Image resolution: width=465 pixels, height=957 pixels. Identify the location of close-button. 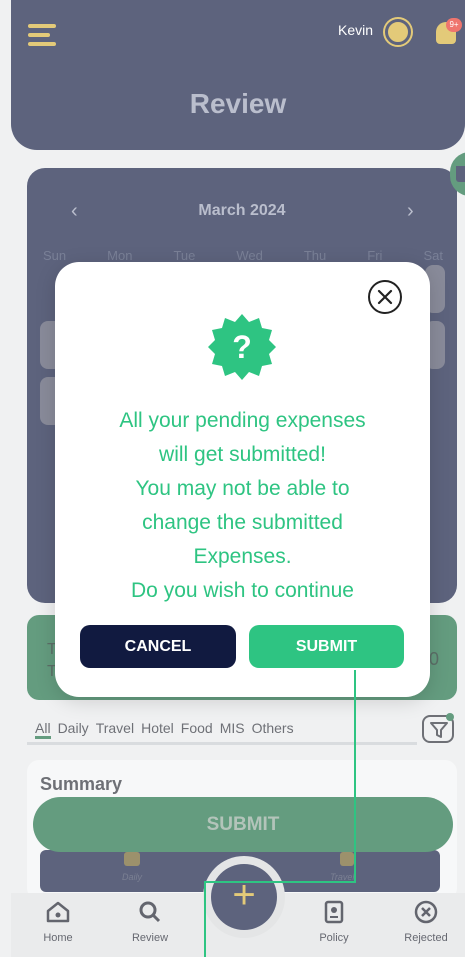
(385, 297).